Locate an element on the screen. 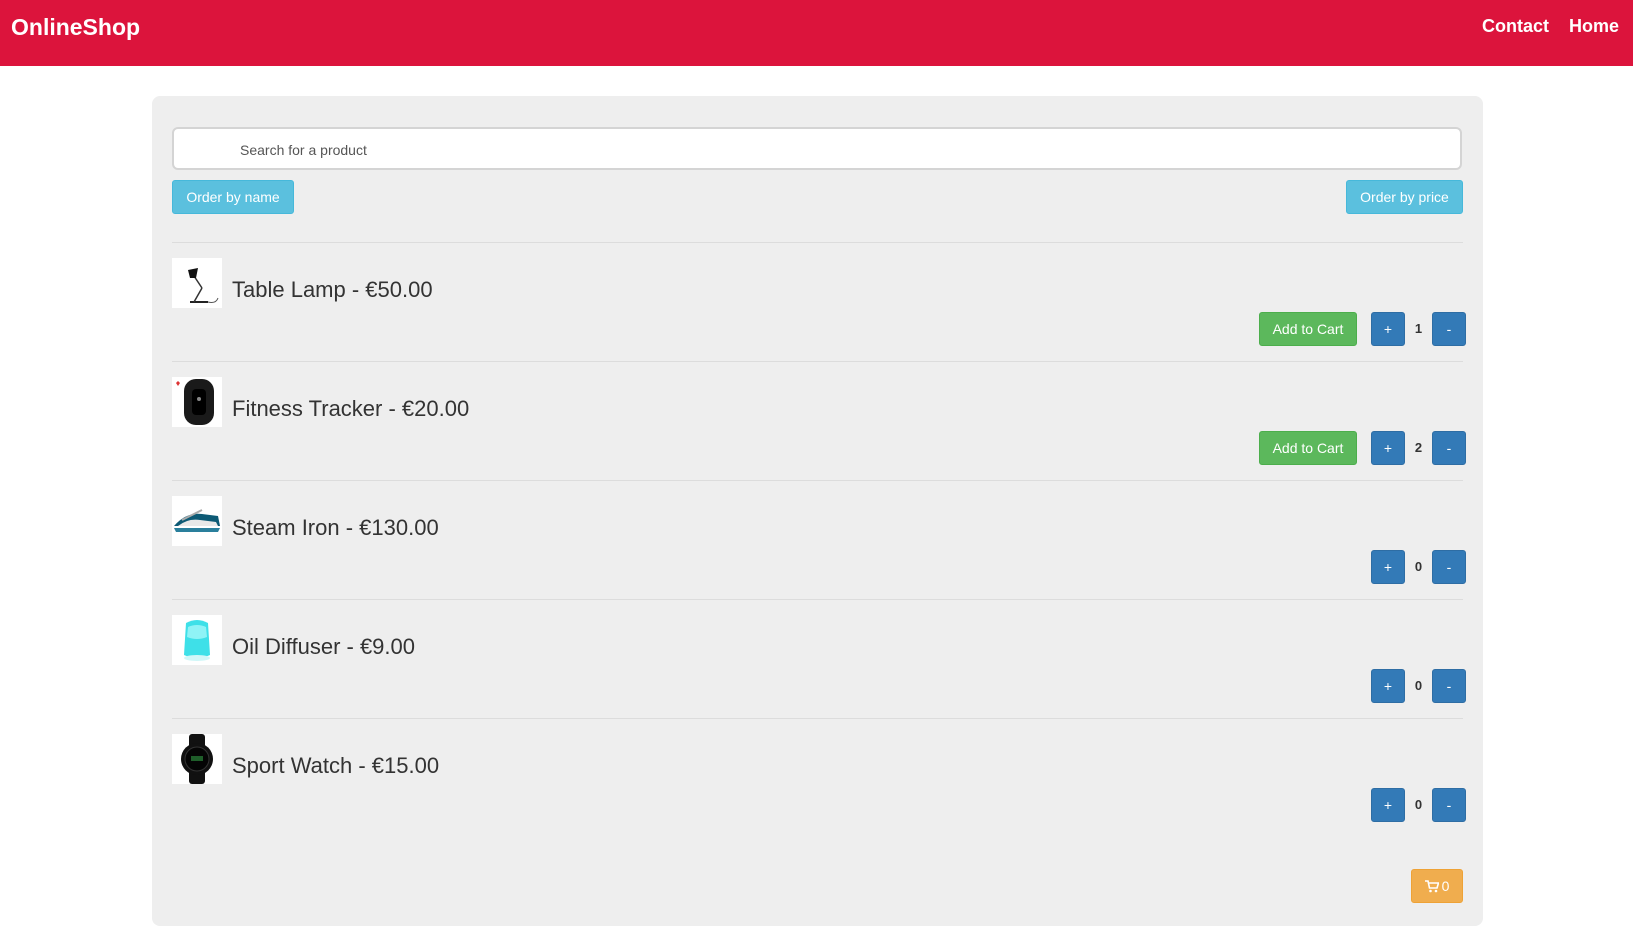 Image resolution: width=1633 pixels, height=926 pixels. product-title: Sport Watch - €15.00 is located at coordinates (336, 765).